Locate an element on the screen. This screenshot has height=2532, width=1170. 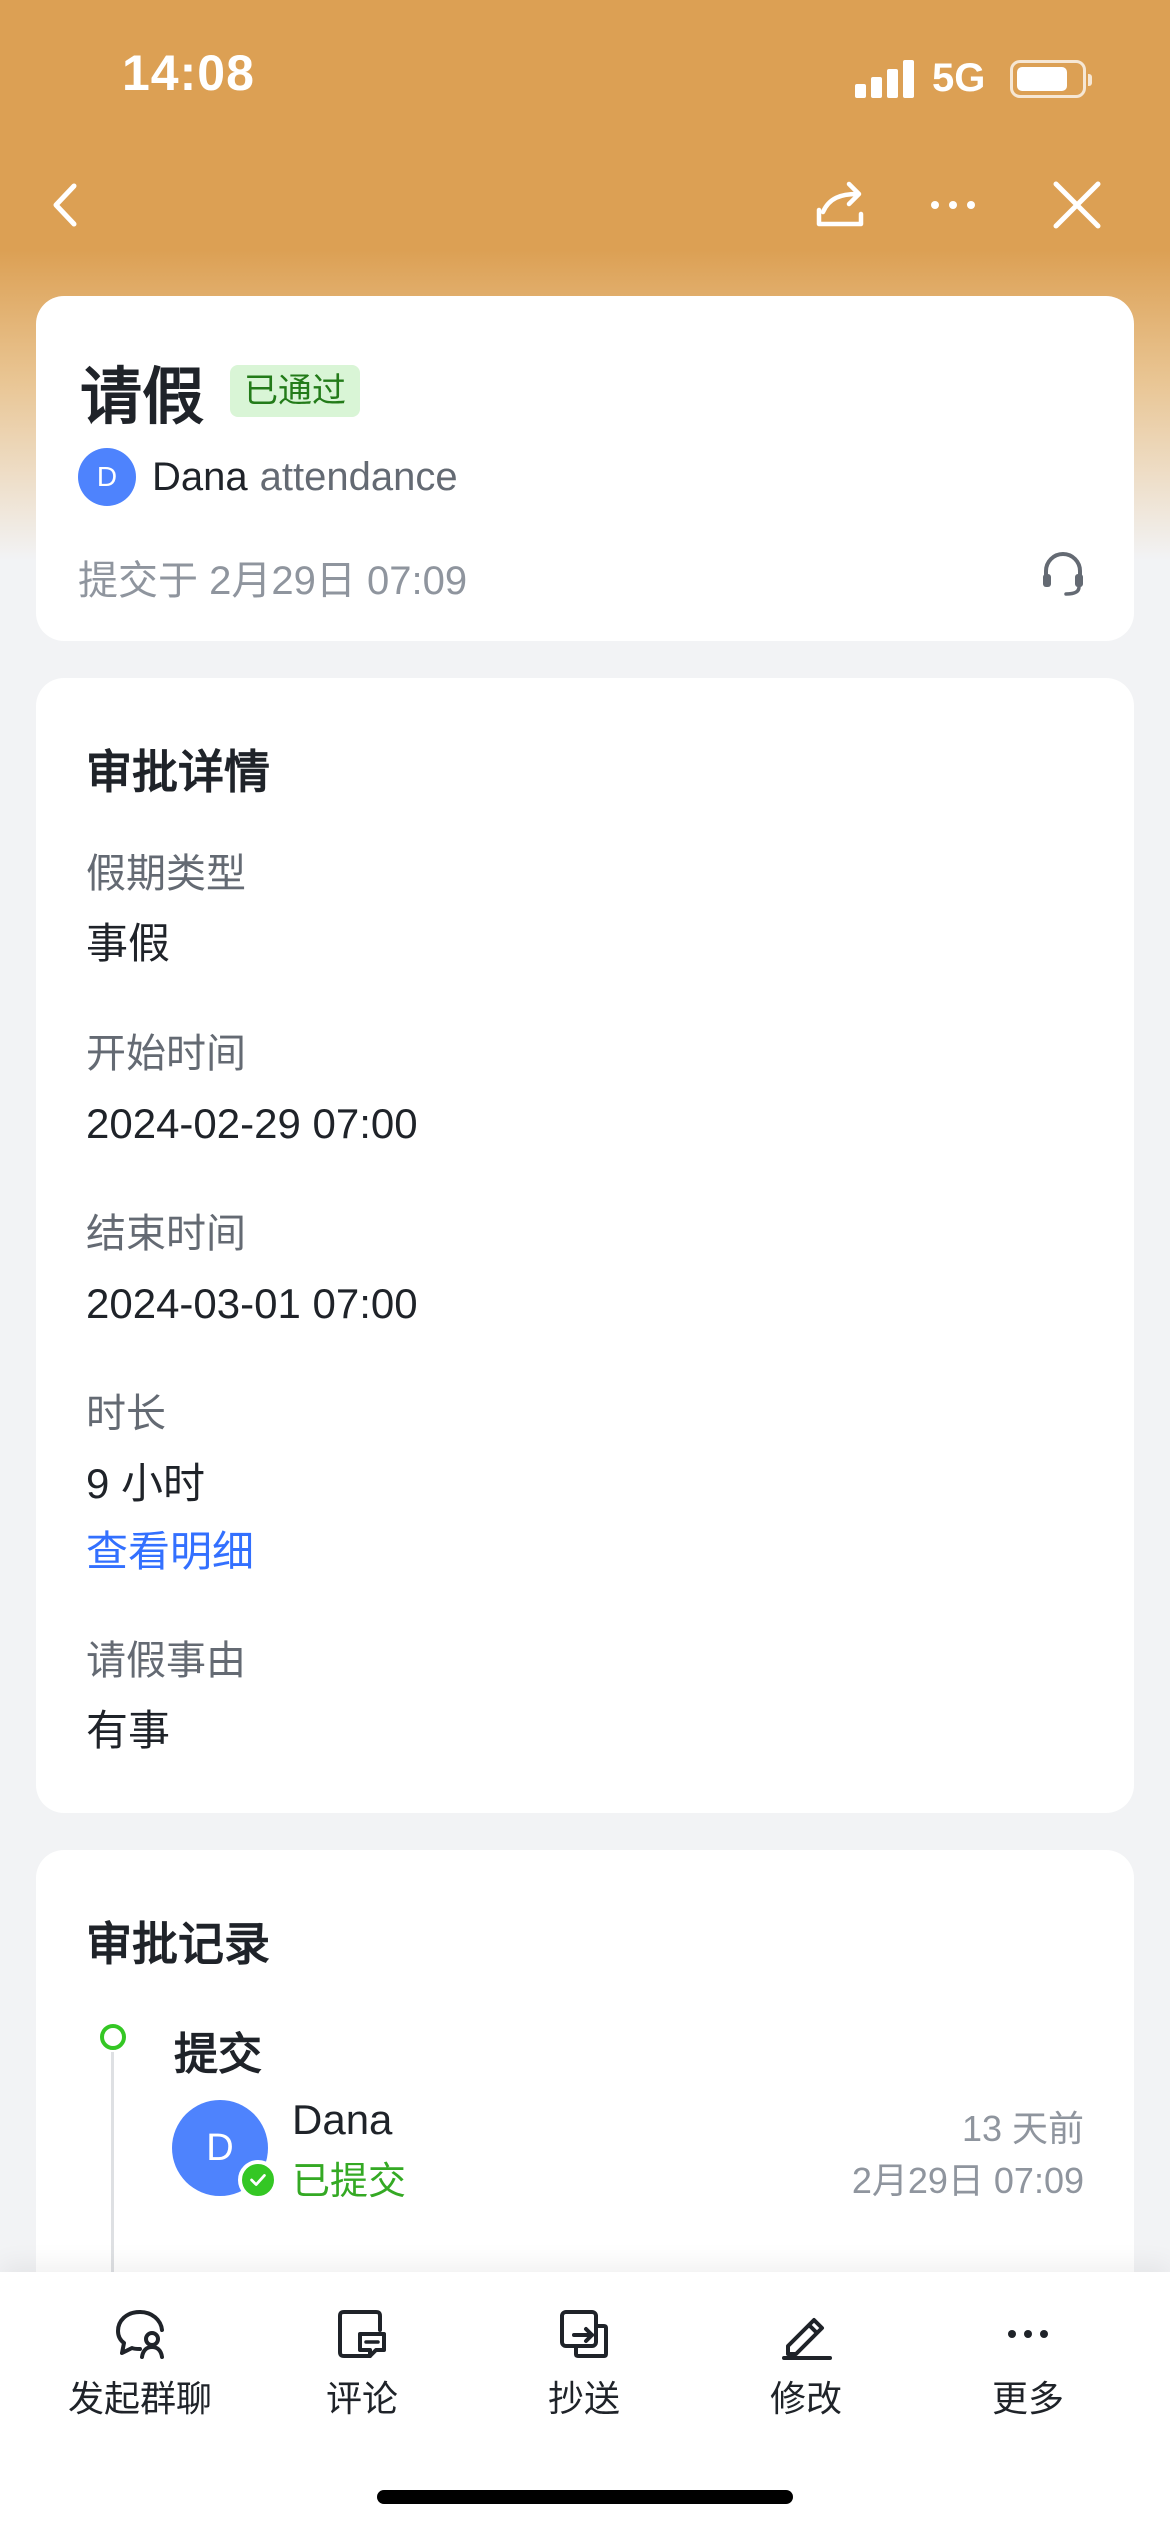
record-relative-time: 13 天前 is located at coordinates (1022, 2128).